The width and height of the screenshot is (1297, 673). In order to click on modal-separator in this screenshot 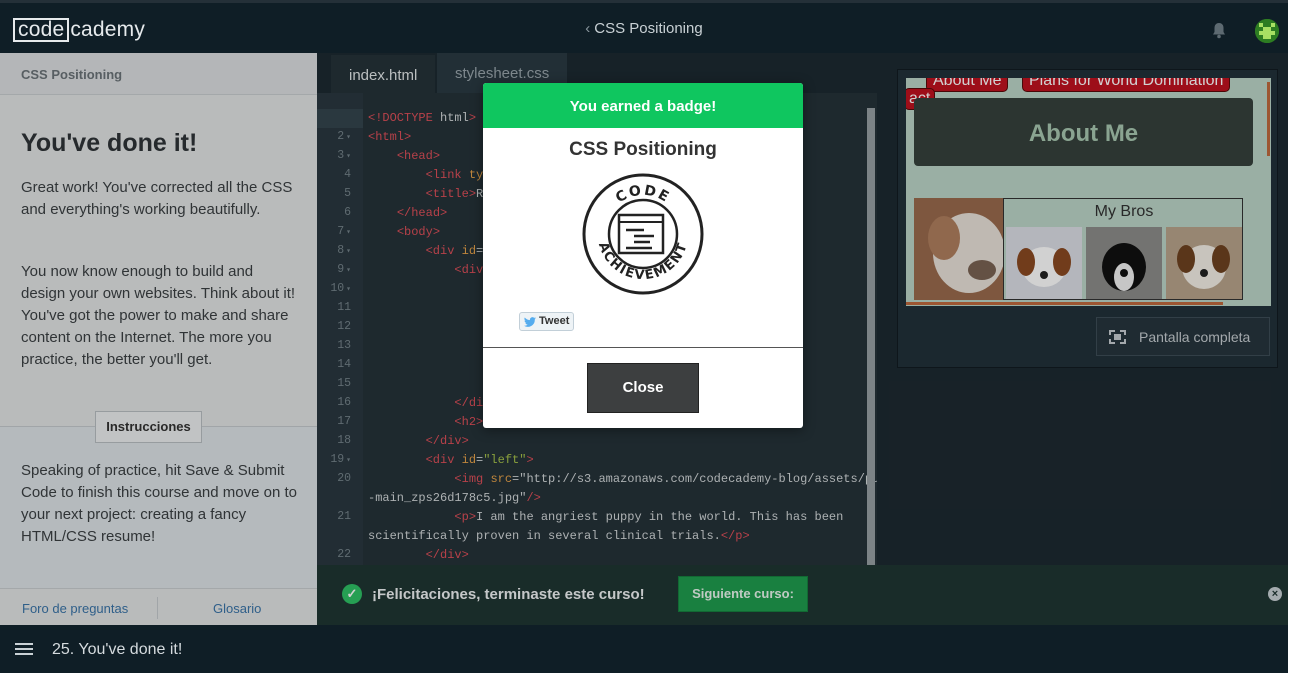, I will do `click(643, 347)`.